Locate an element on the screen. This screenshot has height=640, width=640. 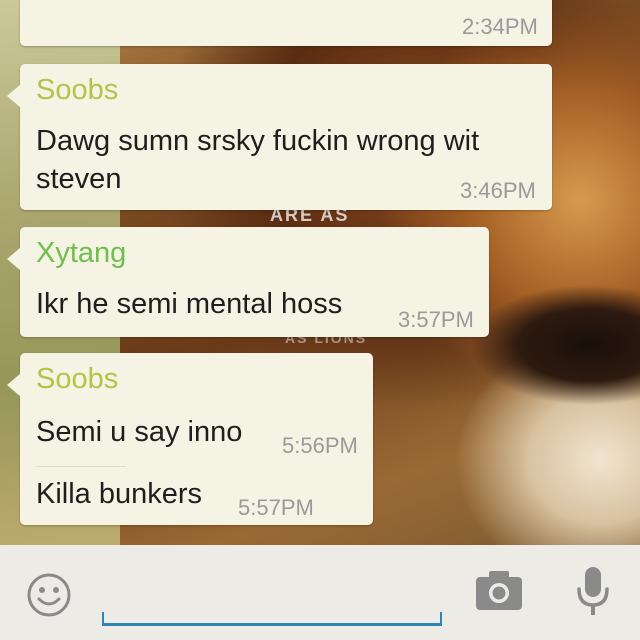
message-text: Semi u say inno is located at coordinates (139, 432).